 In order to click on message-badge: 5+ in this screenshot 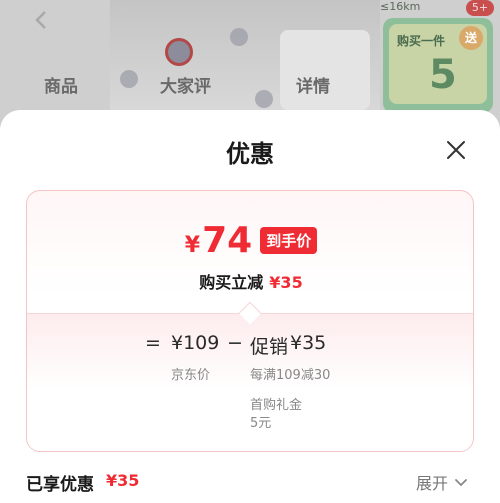, I will do `click(480, 8)`.